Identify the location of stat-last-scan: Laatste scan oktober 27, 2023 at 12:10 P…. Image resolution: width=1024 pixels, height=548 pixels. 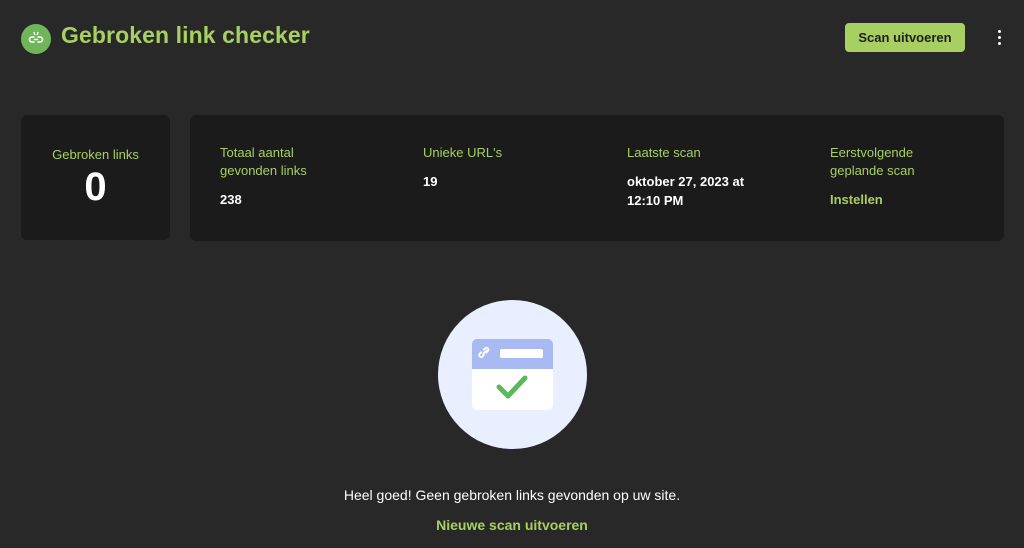
(712, 177).